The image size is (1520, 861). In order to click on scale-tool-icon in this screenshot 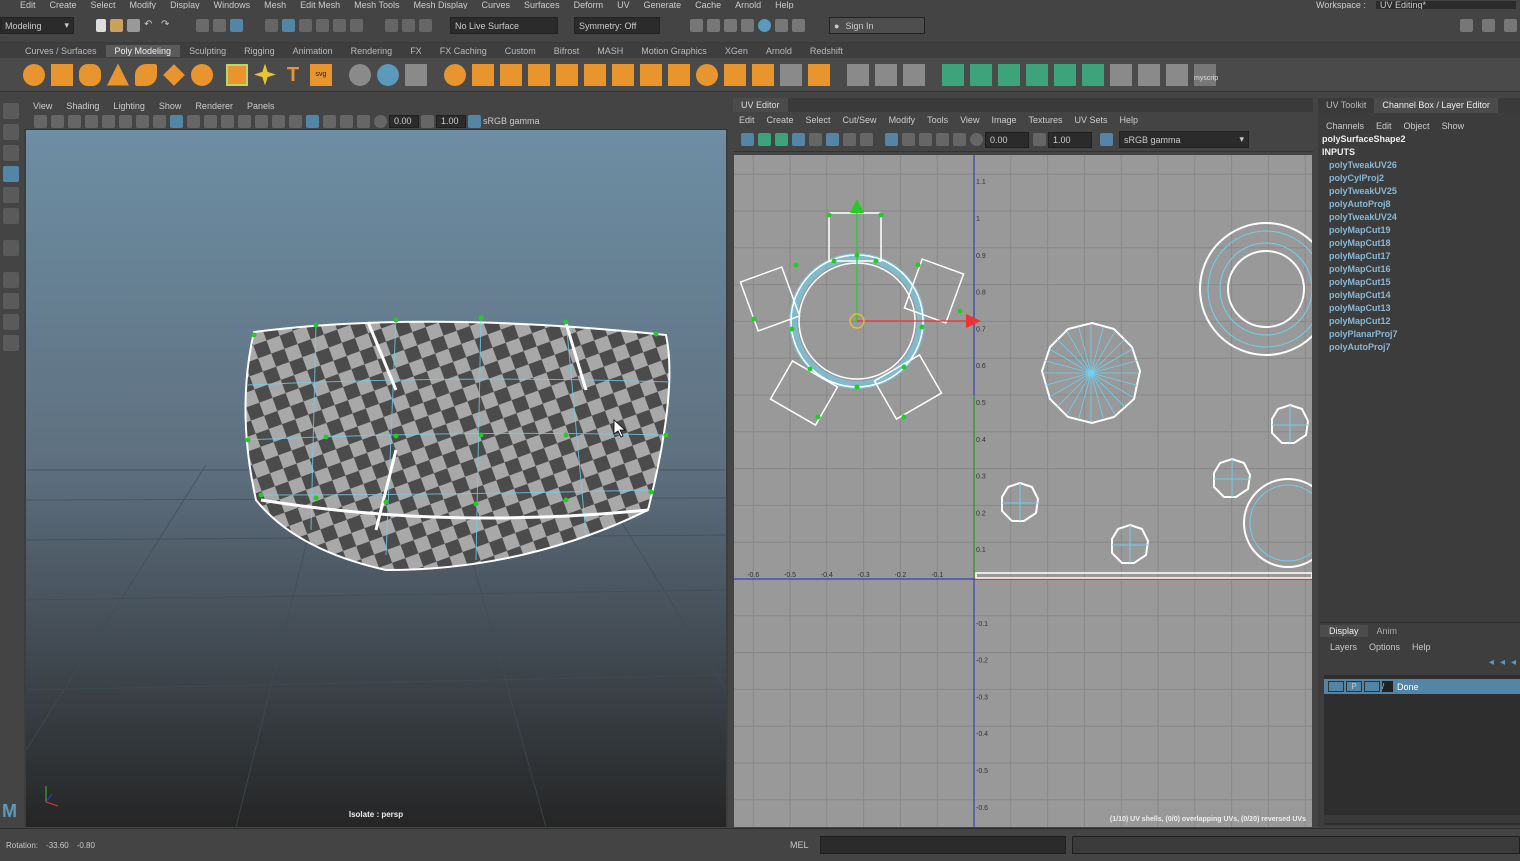, I will do `click(11, 216)`.